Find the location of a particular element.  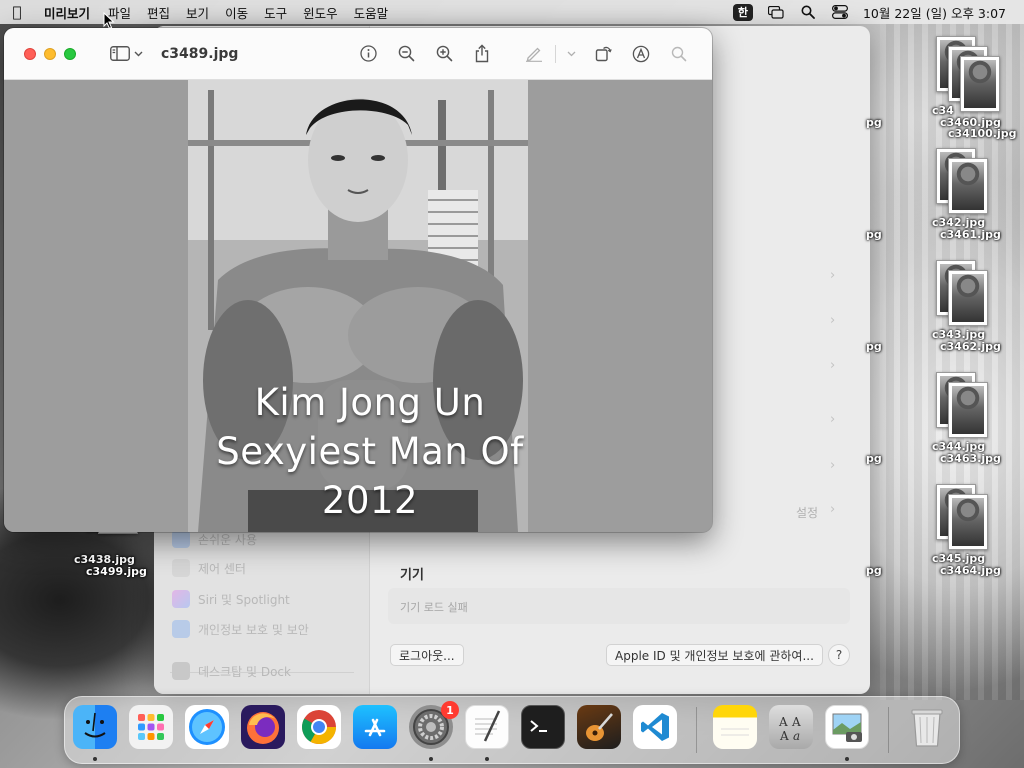

markup-button is located at coordinates (534, 54).